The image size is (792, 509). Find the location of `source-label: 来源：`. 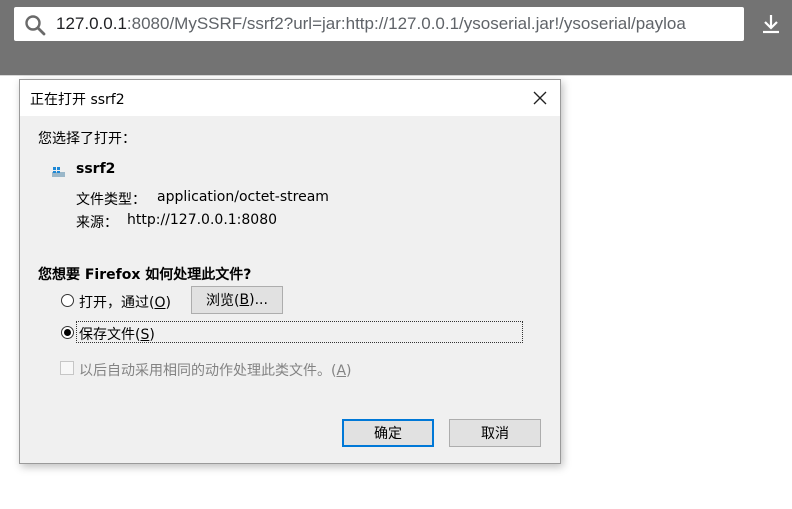

source-label: 来源： is located at coordinates (97, 223).